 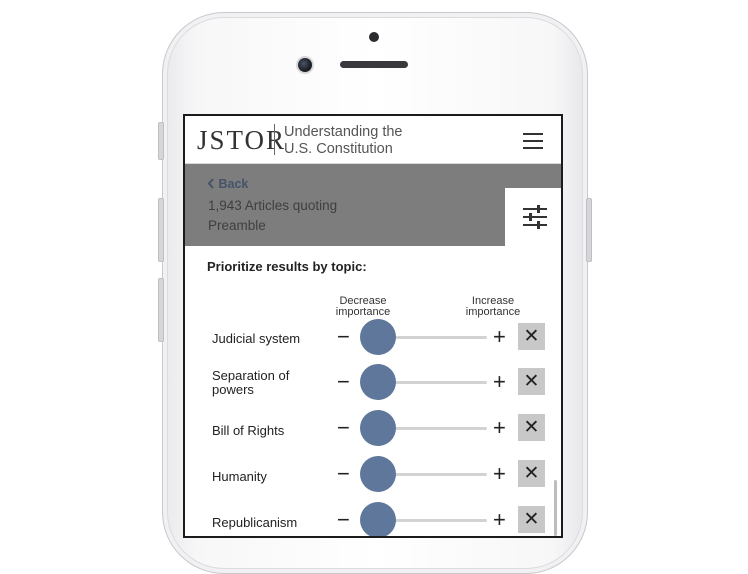 What do you see at coordinates (239, 476) in the screenshot?
I see `topic-label: Humanity` at bounding box center [239, 476].